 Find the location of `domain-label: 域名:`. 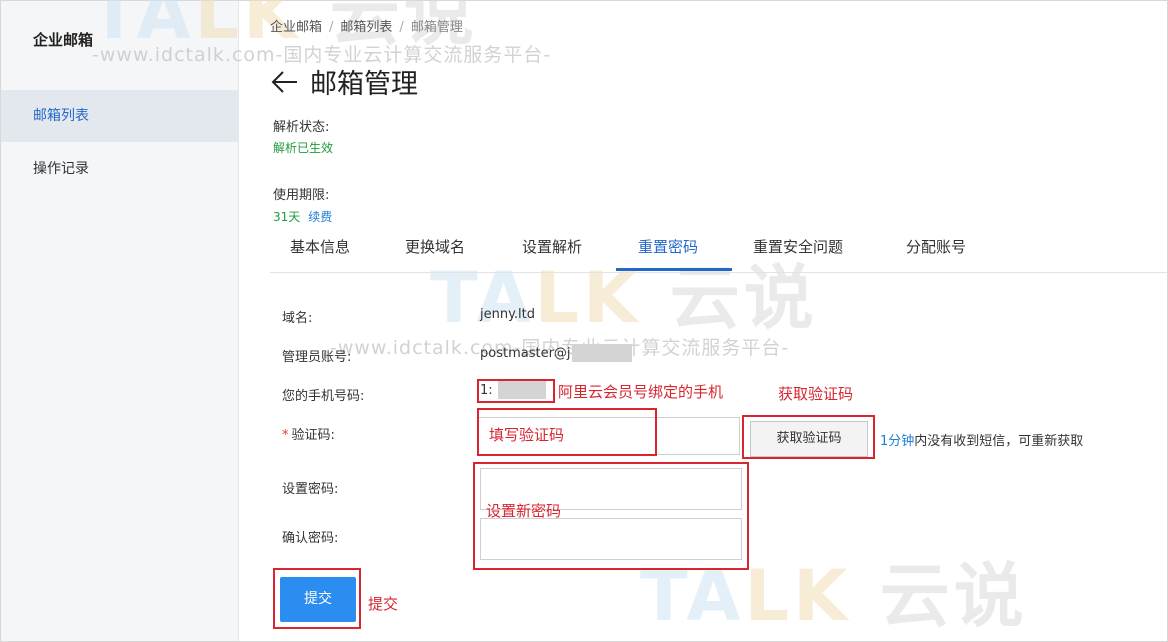

domain-label: 域名: is located at coordinates (297, 318).